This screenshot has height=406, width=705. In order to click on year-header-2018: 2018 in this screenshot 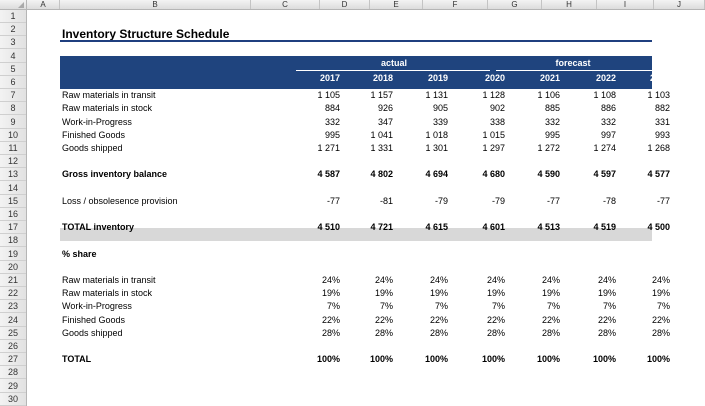, I will do `click(368, 78)`.